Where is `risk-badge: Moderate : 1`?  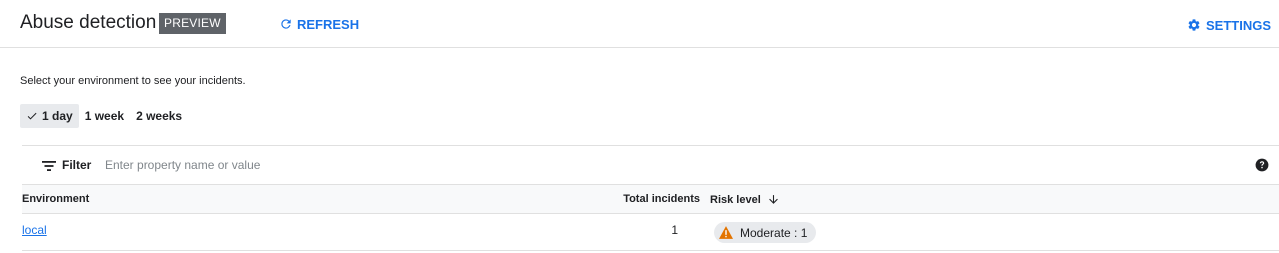 risk-badge: Moderate : 1 is located at coordinates (765, 232).